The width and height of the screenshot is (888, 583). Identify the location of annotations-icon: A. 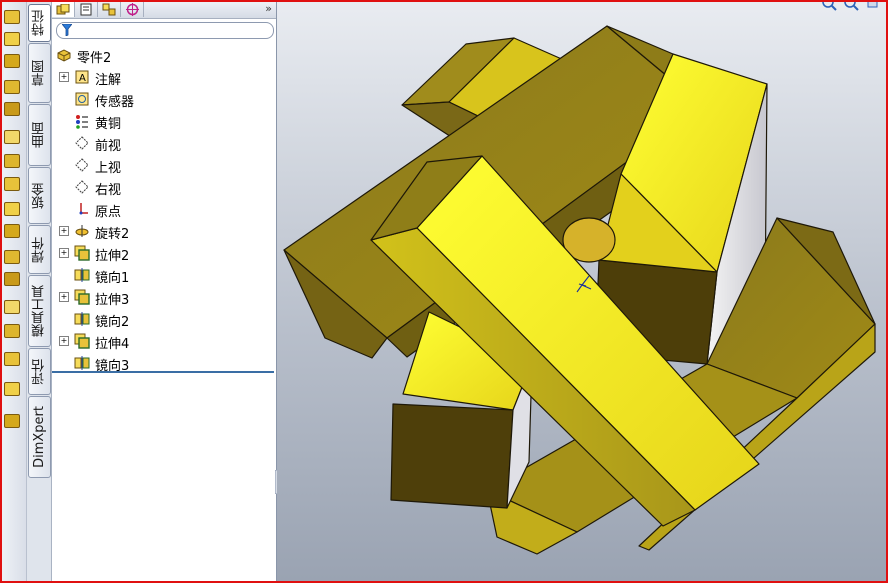
(82, 77).